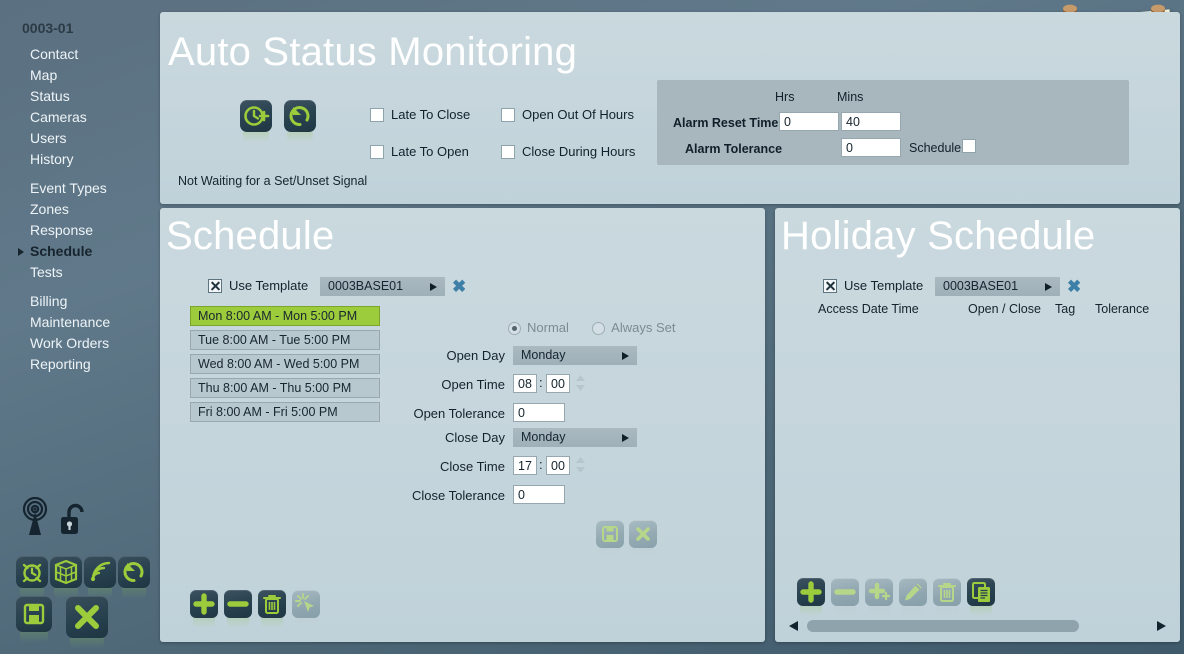 This screenshot has height=654, width=1184. What do you see at coordinates (80, 75) in the screenshot?
I see `sidebar-item-map: Map` at bounding box center [80, 75].